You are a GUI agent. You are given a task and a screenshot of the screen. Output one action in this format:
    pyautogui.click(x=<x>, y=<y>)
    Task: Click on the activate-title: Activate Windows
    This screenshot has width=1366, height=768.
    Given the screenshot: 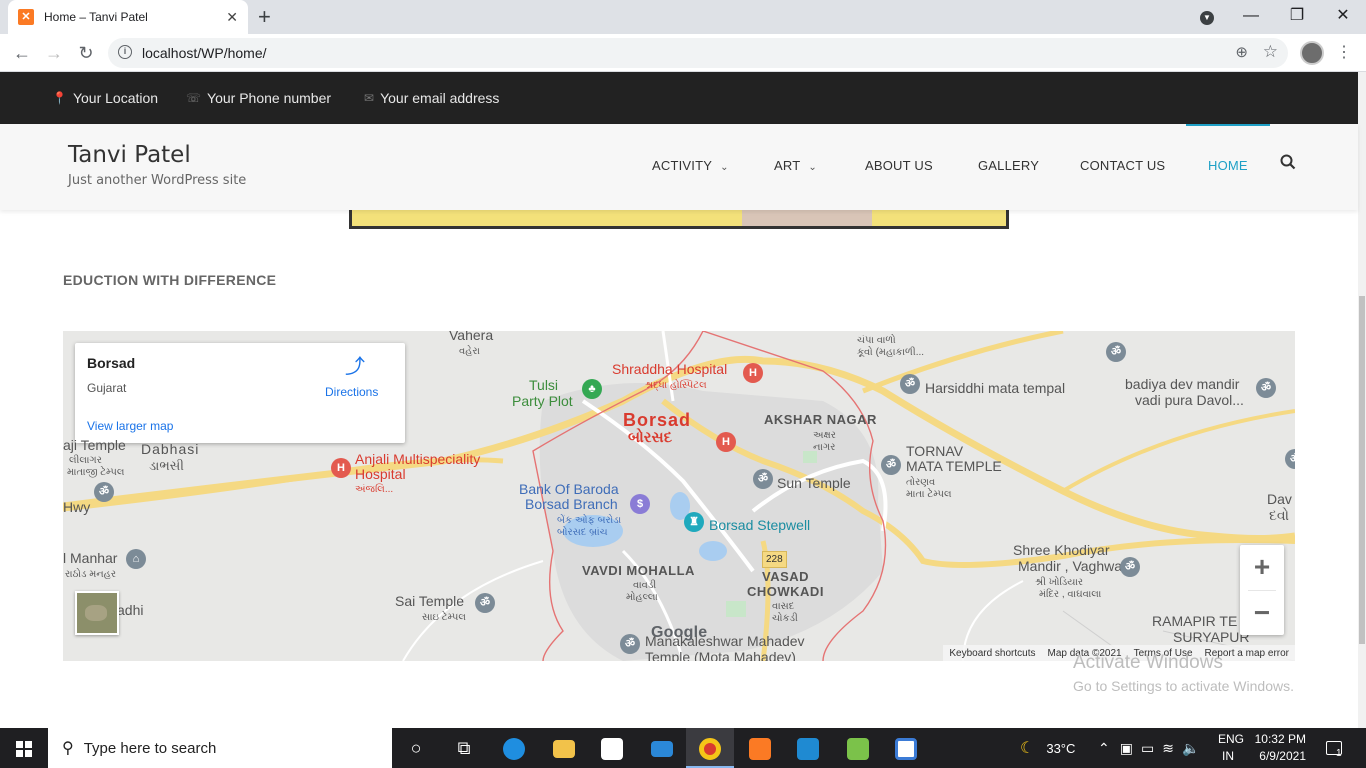 What is the action you would take?
    pyautogui.click(x=1148, y=662)
    